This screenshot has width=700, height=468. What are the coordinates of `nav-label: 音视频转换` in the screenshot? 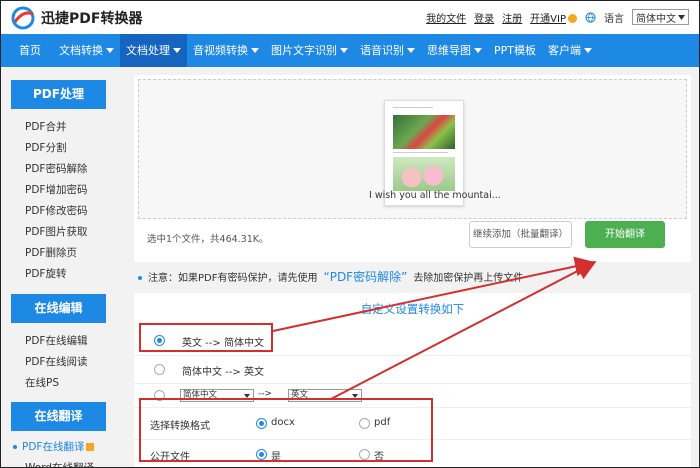 It's located at (220, 50).